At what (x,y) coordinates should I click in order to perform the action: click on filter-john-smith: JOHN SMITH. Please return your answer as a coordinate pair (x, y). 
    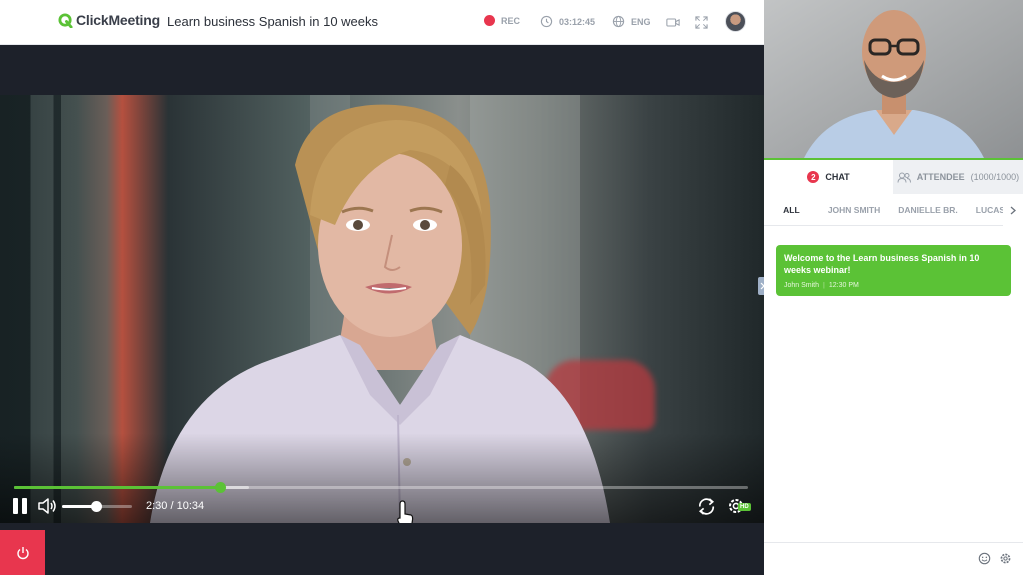
    Looking at the image, I should click on (854, 209).